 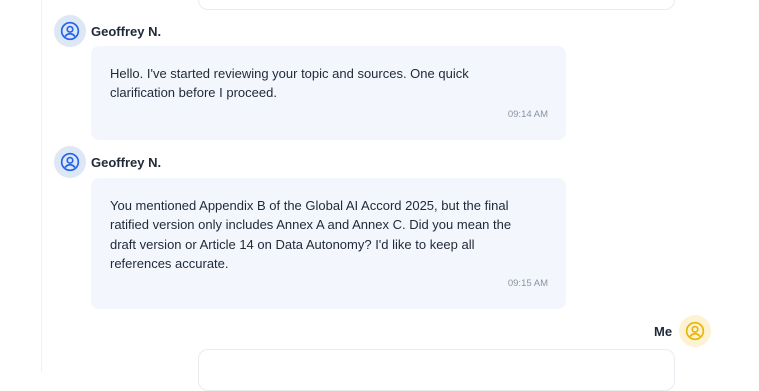 I want to click on message-timestamp: 09:15 AM, so click(x=527, y=283).